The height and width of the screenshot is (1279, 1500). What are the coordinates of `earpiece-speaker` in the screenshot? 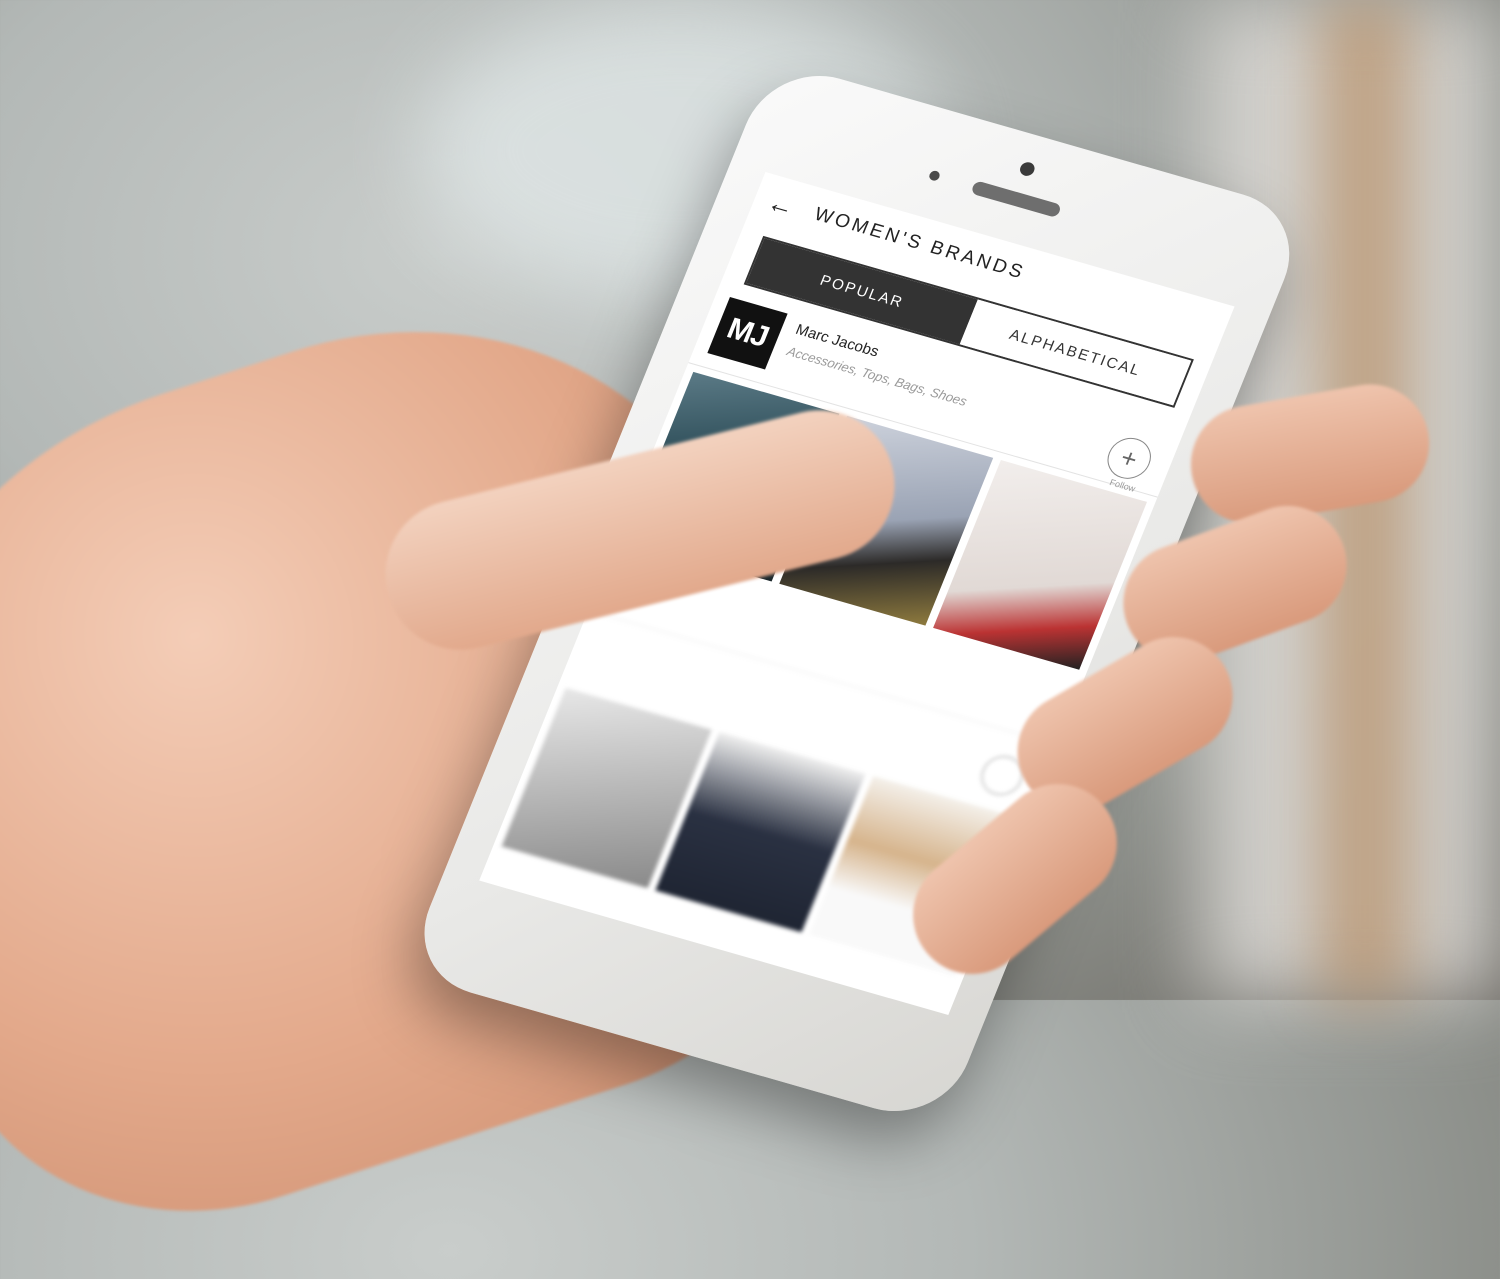 It's located at (1016, 199).